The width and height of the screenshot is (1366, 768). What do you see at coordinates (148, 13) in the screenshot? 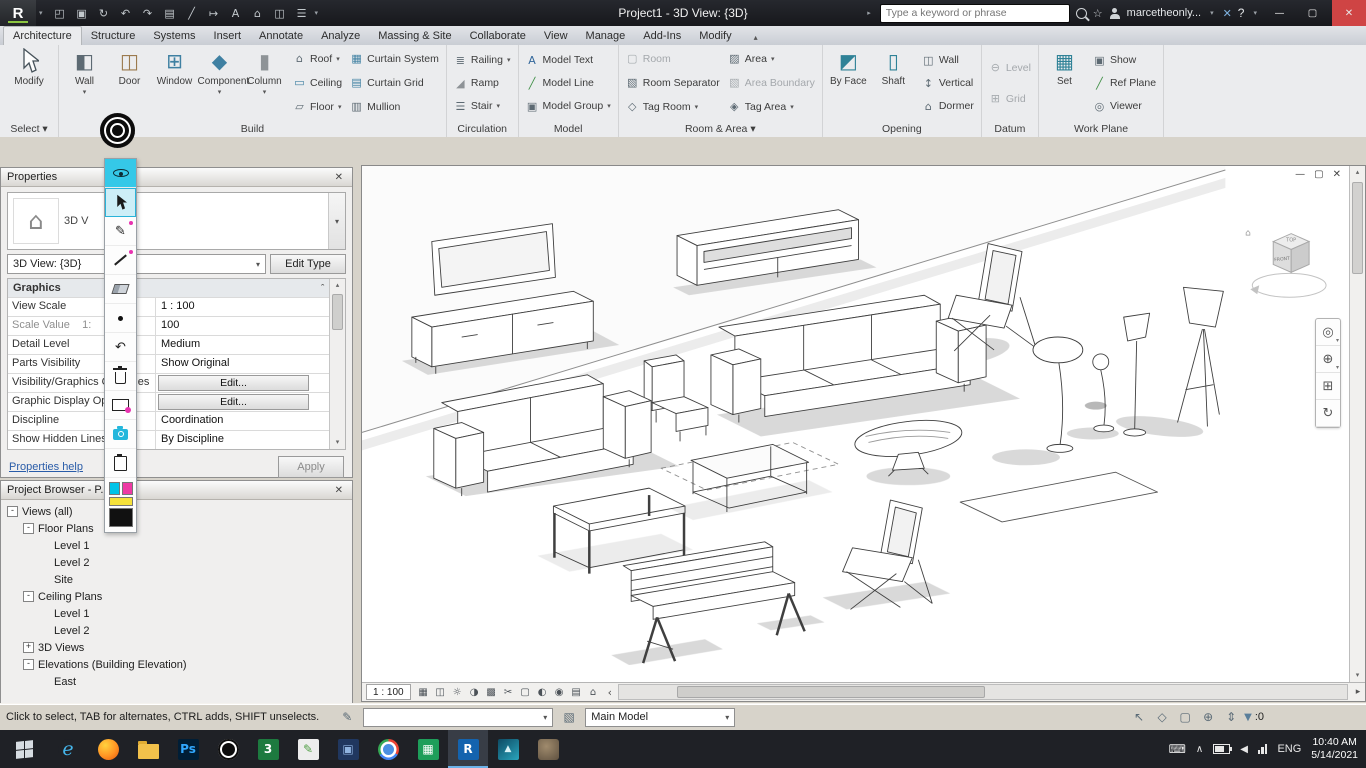
I see `qat-icon: ↷` at bounding box center [148, 13].